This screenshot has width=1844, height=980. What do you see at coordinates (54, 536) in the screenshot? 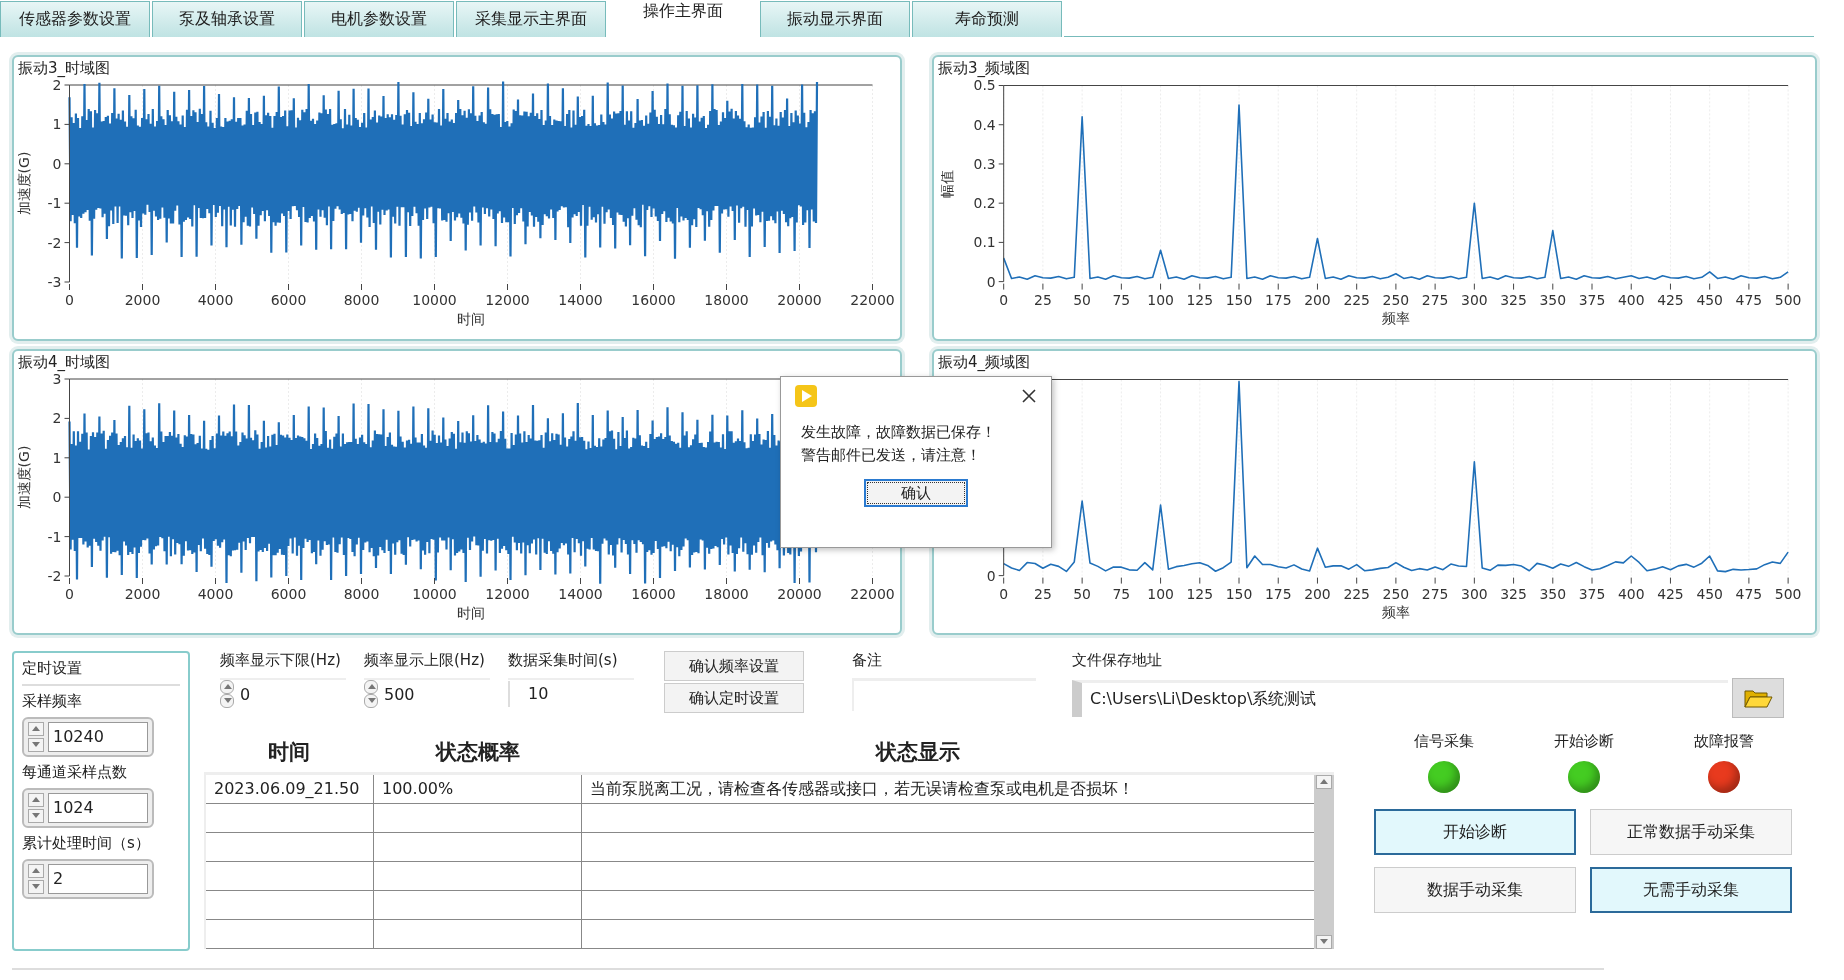
I see `axis-tick-label: -1` at bounding box center [54, 536].